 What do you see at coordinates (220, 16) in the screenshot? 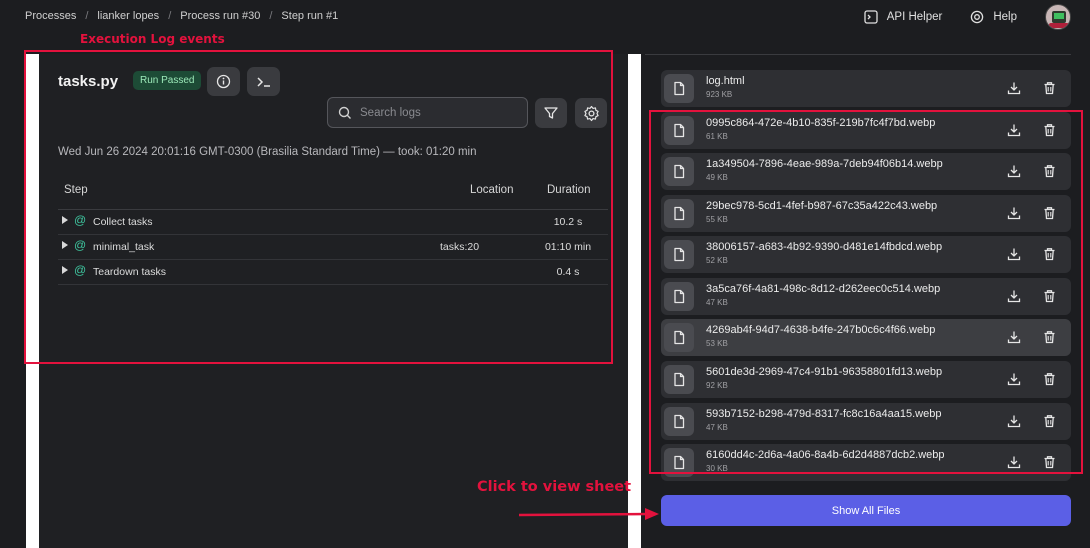
I see `breadcrumb-process-run: Process run #30` at bounding box center [220, 16].